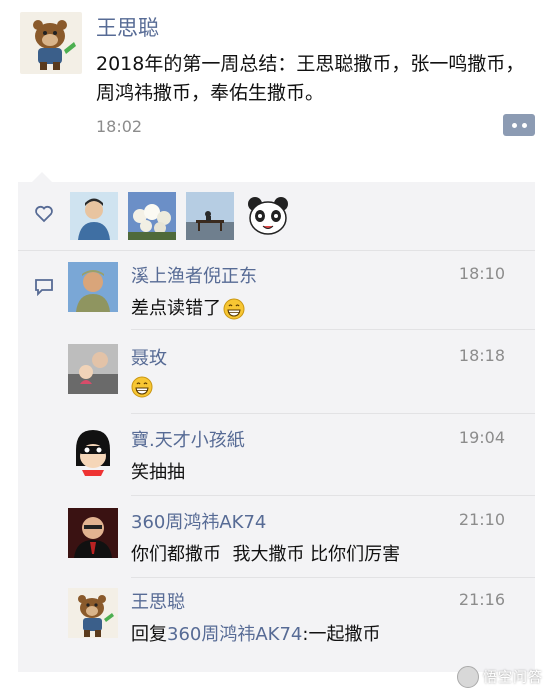  Describe the element at coordinates (44, 214) in the screenshot. I see `heart-icon` at that location.